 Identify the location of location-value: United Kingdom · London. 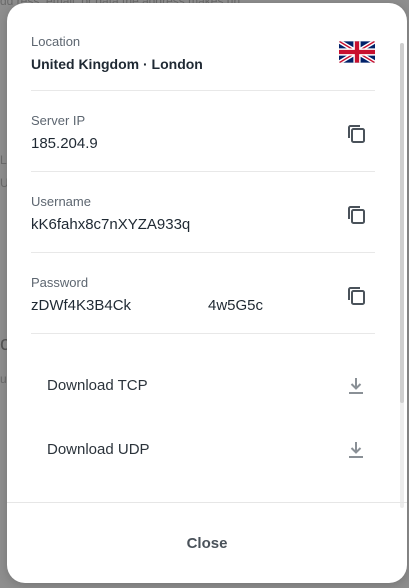
(117, 64).